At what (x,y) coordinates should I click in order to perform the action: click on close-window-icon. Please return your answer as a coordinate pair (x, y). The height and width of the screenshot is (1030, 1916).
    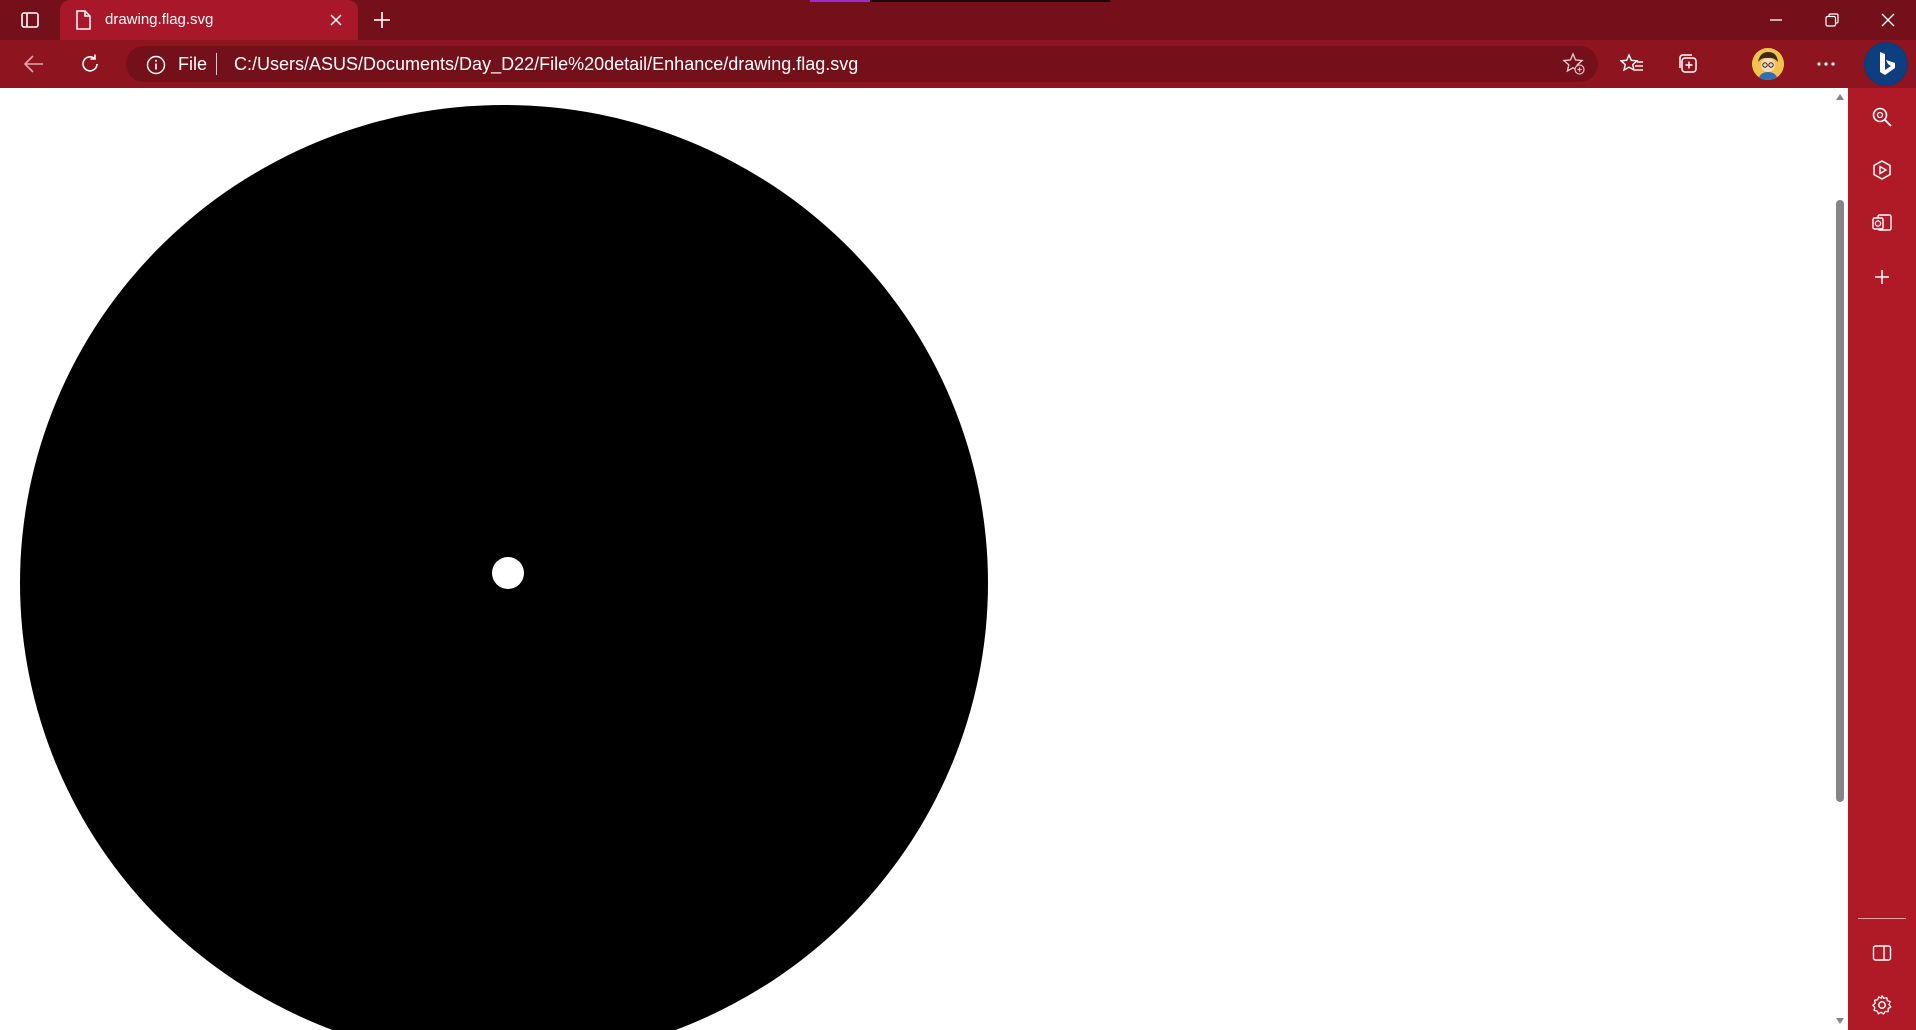
    Looking at the image, I should click on (1888, 20).